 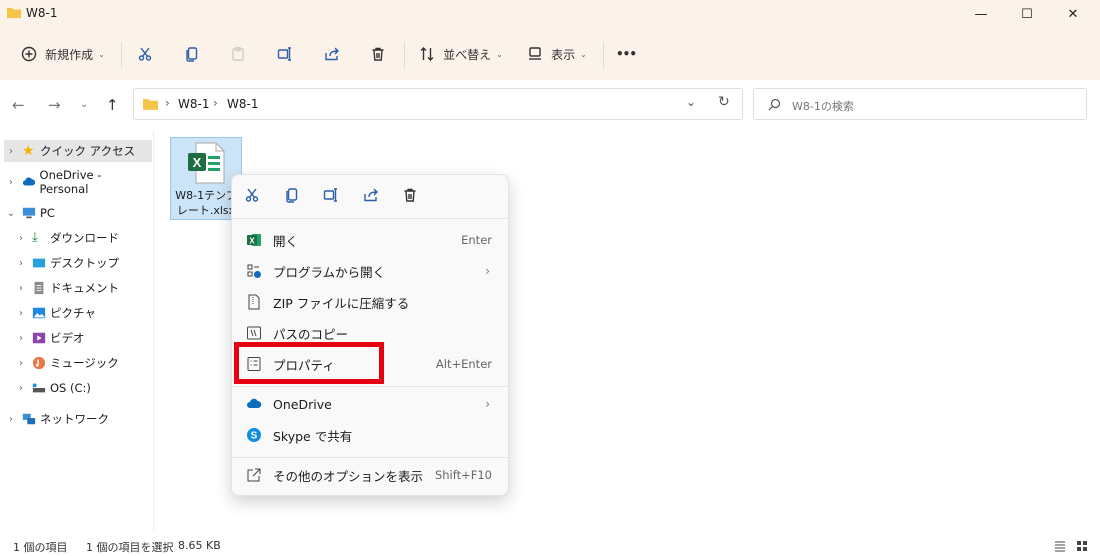 I want to click on svg-text: X, so click(x=252, y=241).